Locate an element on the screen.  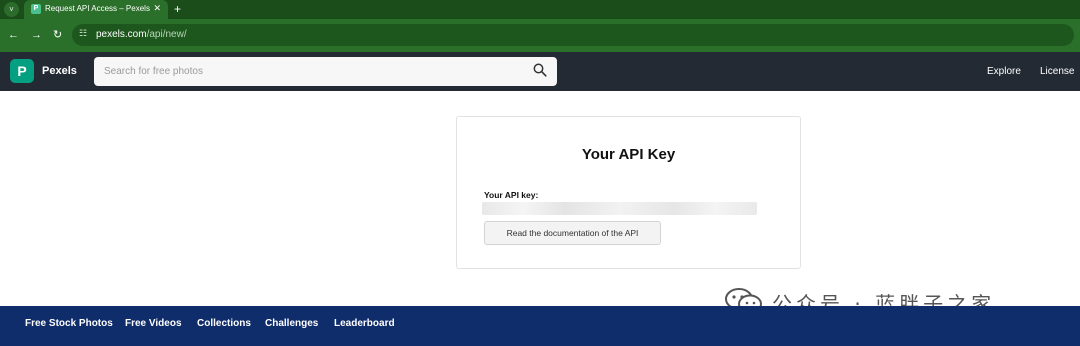
footer-link-free-videos: Free Videos is located at coordinates (153, 323).